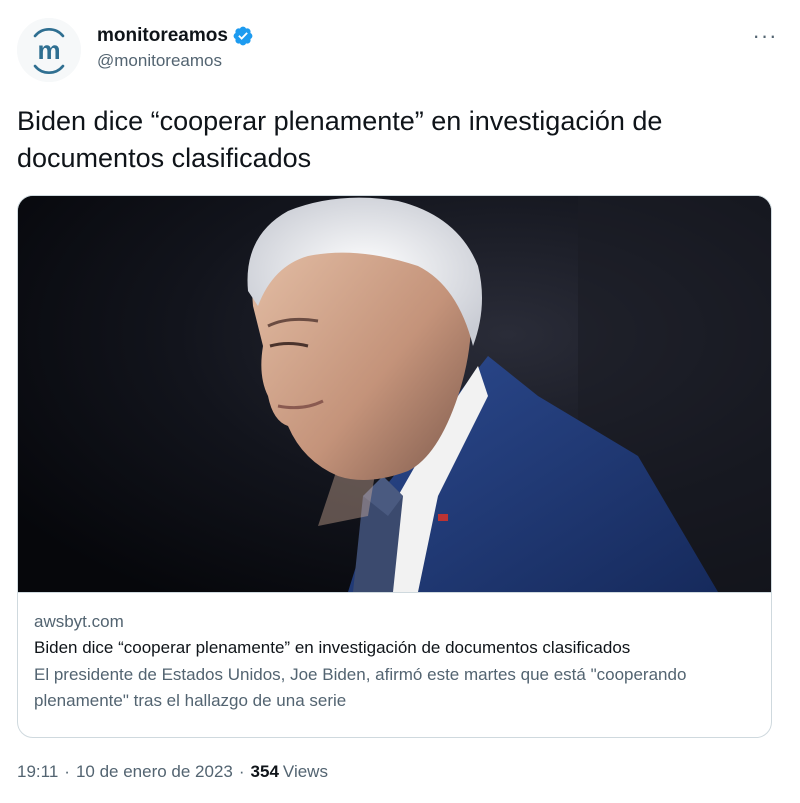 The width and height of the screenshot is (800, 803). I want to click on tweet-header: m monitoreamos @monitoreamos ···, so click(400, 51).